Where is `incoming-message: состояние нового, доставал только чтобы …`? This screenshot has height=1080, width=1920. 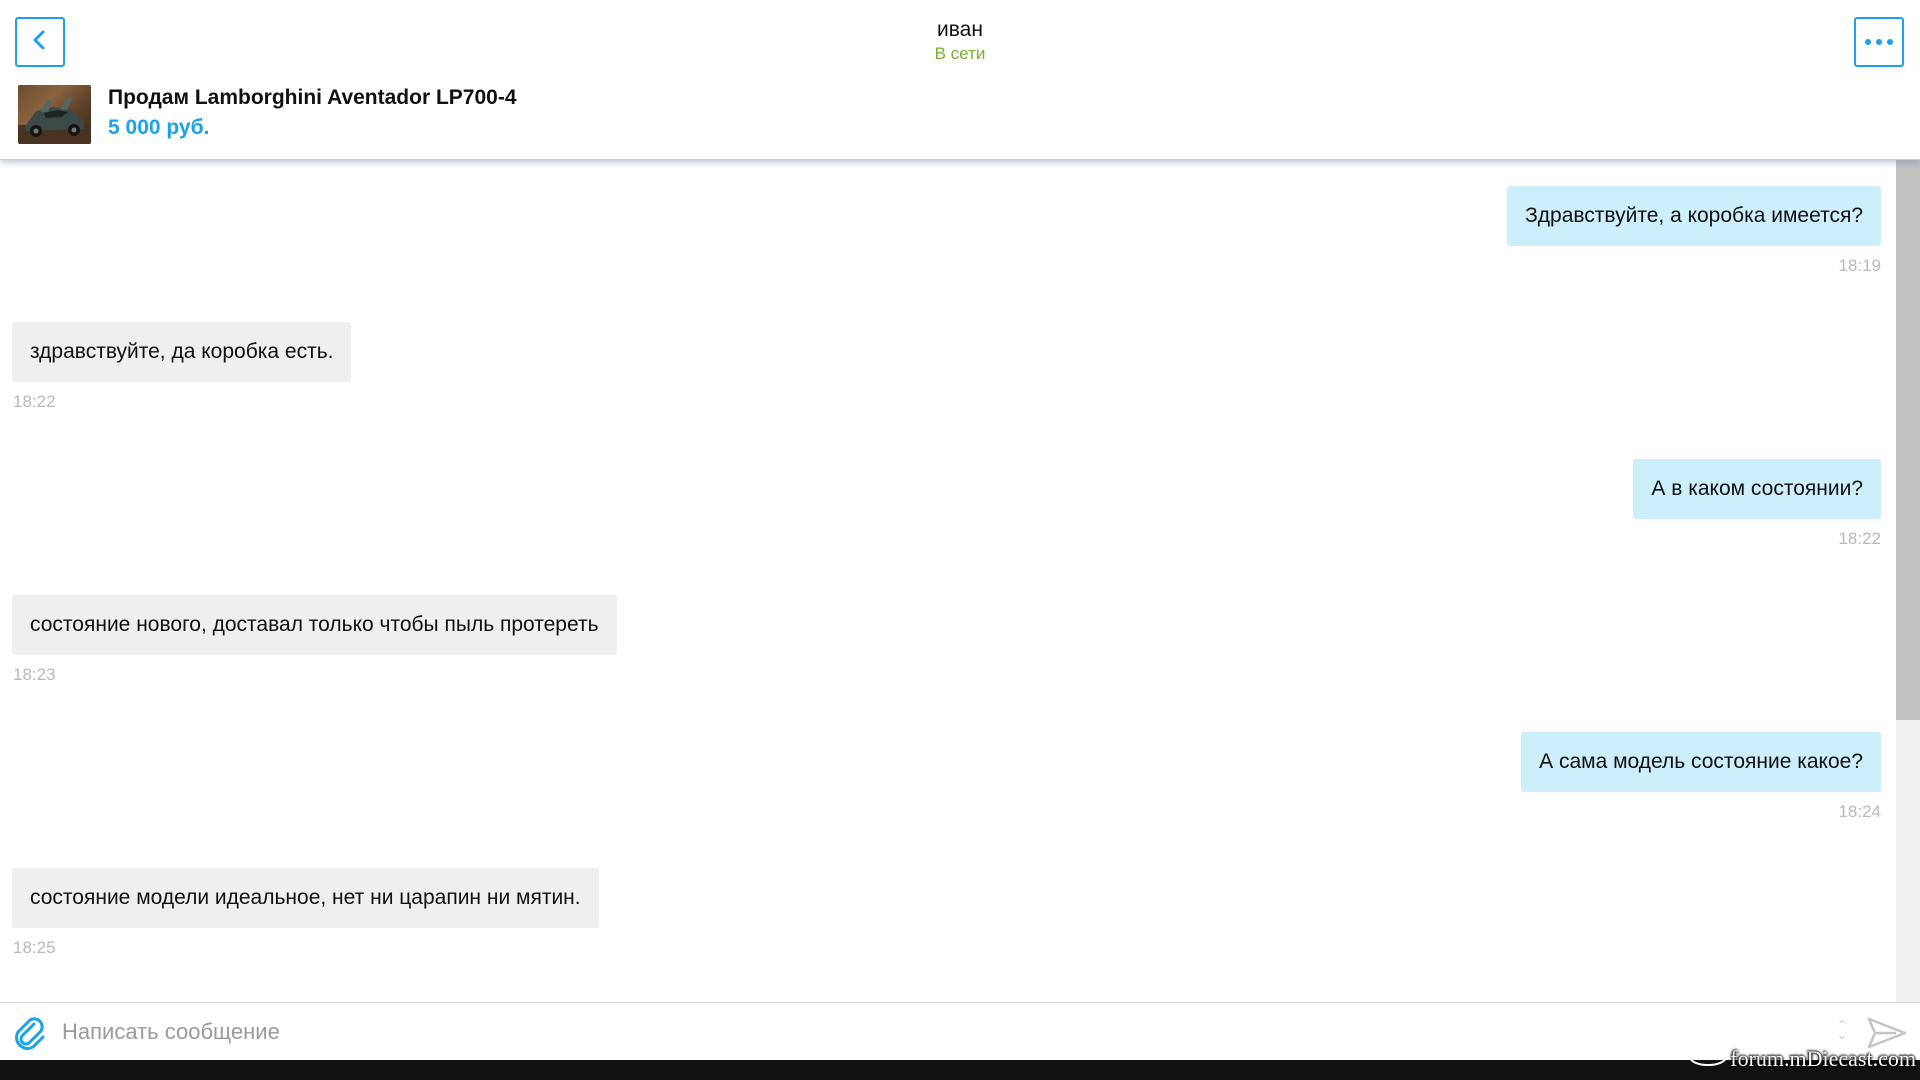 incoming-message: состояние нового, доставал только чтобы … is located at coordinates (314, 625).